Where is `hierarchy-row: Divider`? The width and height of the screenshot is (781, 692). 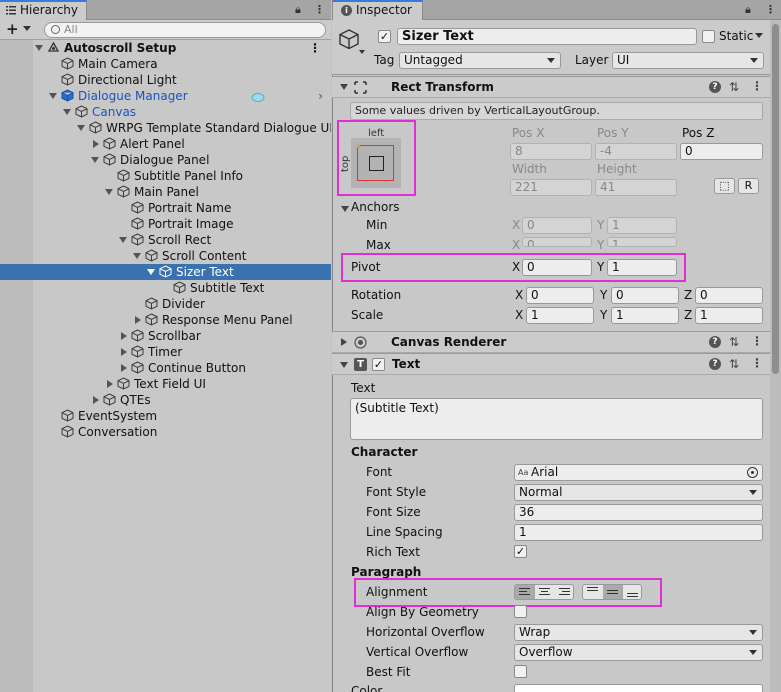
hierarchy-row: Divider is located at coordinates (165, 304).